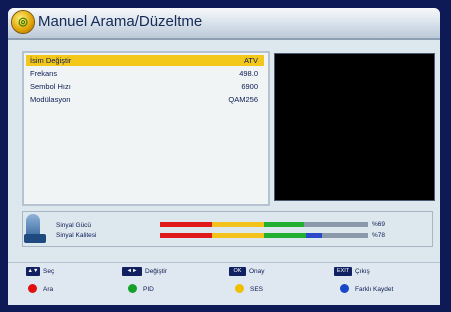 This screenshot has width=451, height=312. I want to click on signal-quality-bar, so click(264, 235).